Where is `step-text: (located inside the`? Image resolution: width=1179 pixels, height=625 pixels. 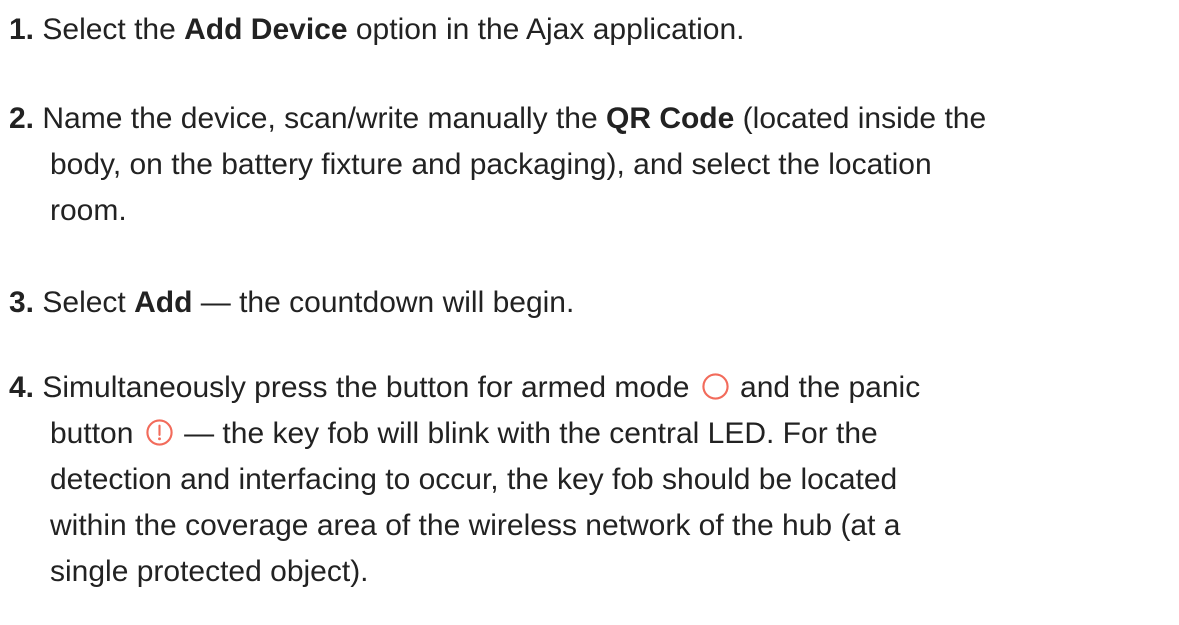 step-text: (located inside the is located at coordinates (860, 118).